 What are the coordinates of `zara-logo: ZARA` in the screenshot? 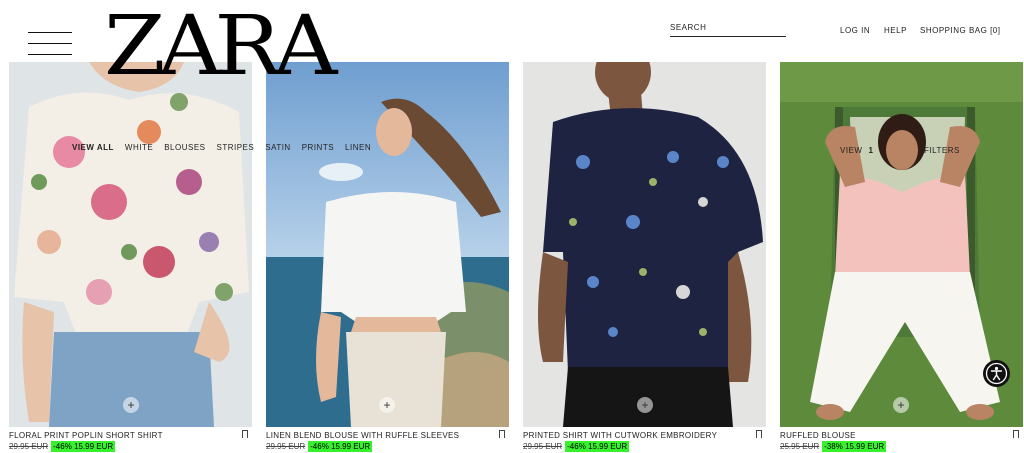 It's located at (220, 47).